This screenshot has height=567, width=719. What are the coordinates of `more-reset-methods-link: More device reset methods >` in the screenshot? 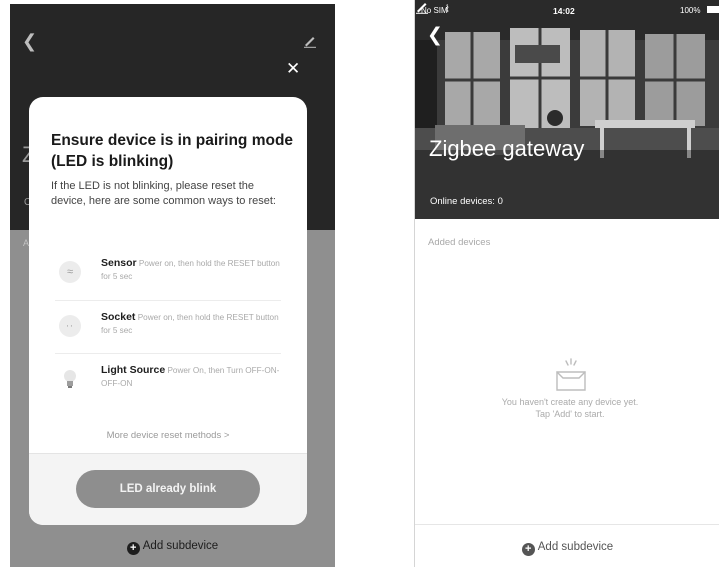 It's located at (168, 435).